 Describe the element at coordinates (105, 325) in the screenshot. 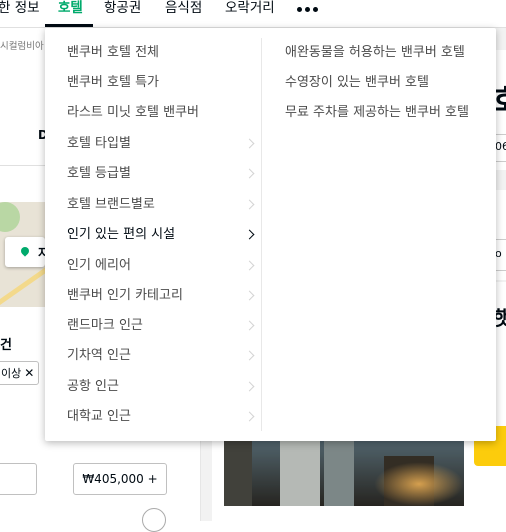

I see `menu-item-label: 랜드마크 인근` at that location.